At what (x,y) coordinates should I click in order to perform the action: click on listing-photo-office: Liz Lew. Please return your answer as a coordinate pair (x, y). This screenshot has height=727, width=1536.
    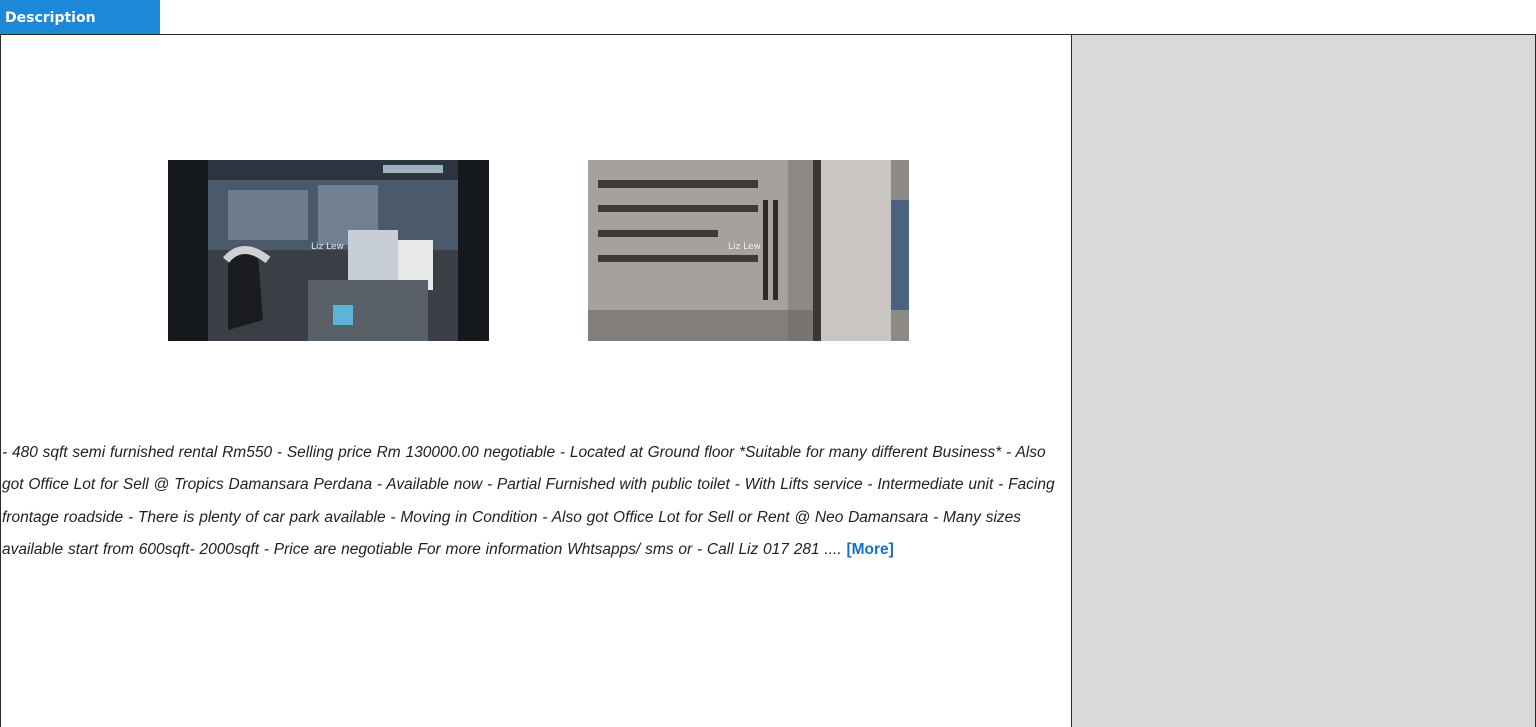
    Looking at the image, I should click on (328, 250).